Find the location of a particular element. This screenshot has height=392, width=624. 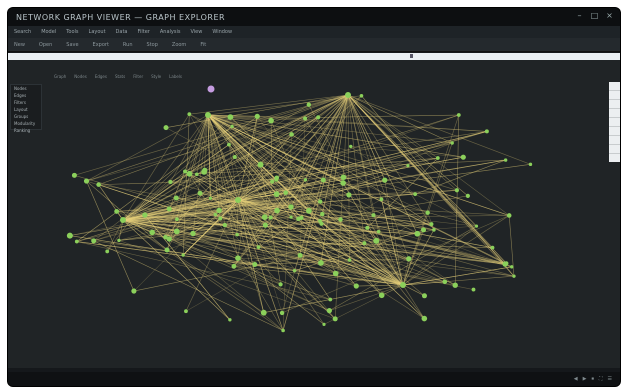

toolbar-button: New is located at coordinates (19, 45).